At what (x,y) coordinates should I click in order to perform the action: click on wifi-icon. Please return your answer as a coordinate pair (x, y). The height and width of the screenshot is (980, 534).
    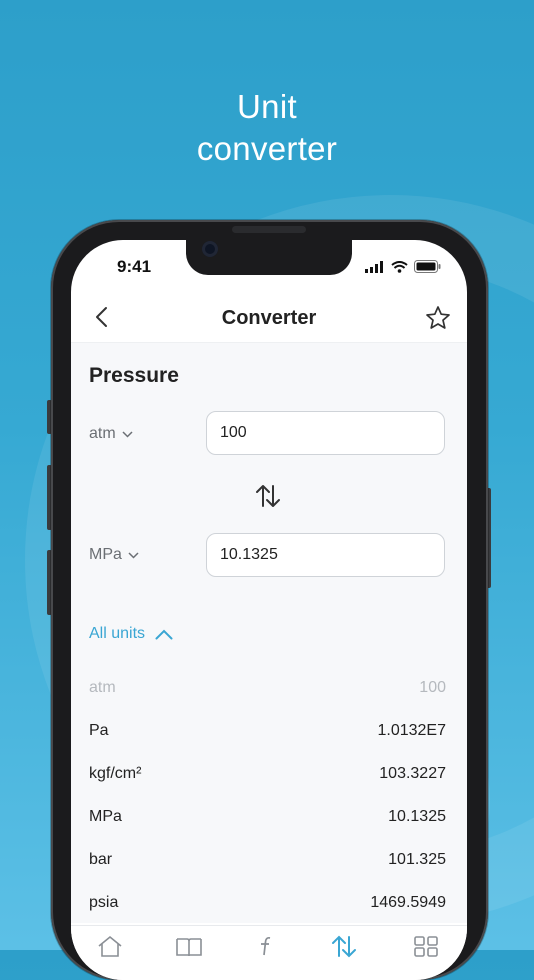
    Looking at the image, I should click on (399, 266).